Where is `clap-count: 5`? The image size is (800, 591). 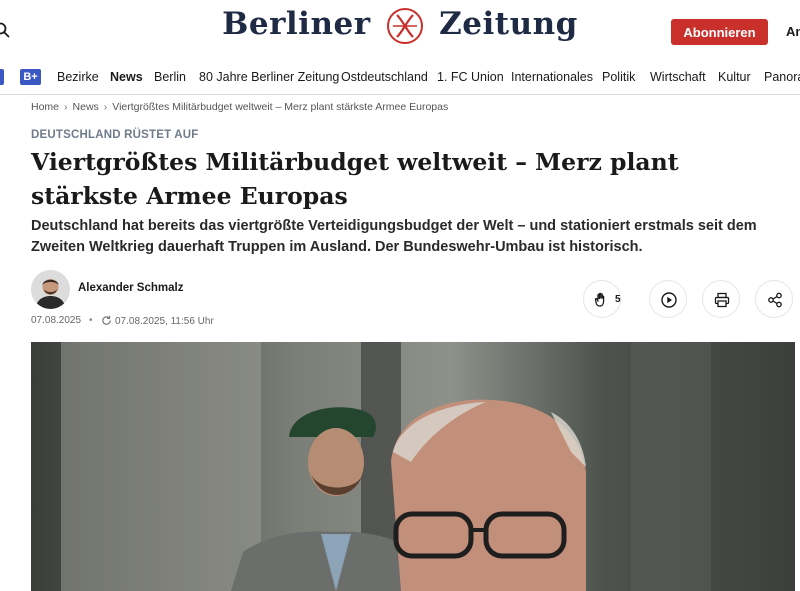
clap-count: 5 is located at coordinates (618, 299).